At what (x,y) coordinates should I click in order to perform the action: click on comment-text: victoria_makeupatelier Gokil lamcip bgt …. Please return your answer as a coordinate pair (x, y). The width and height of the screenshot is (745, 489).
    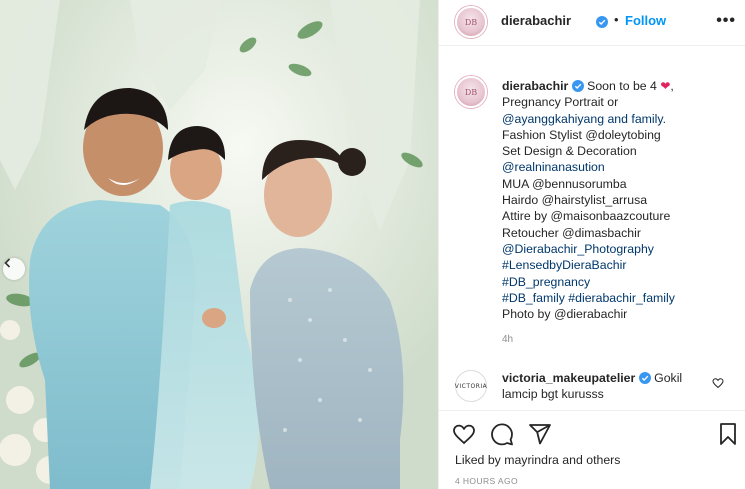
    Looking at the image, I should click on (607, 386).